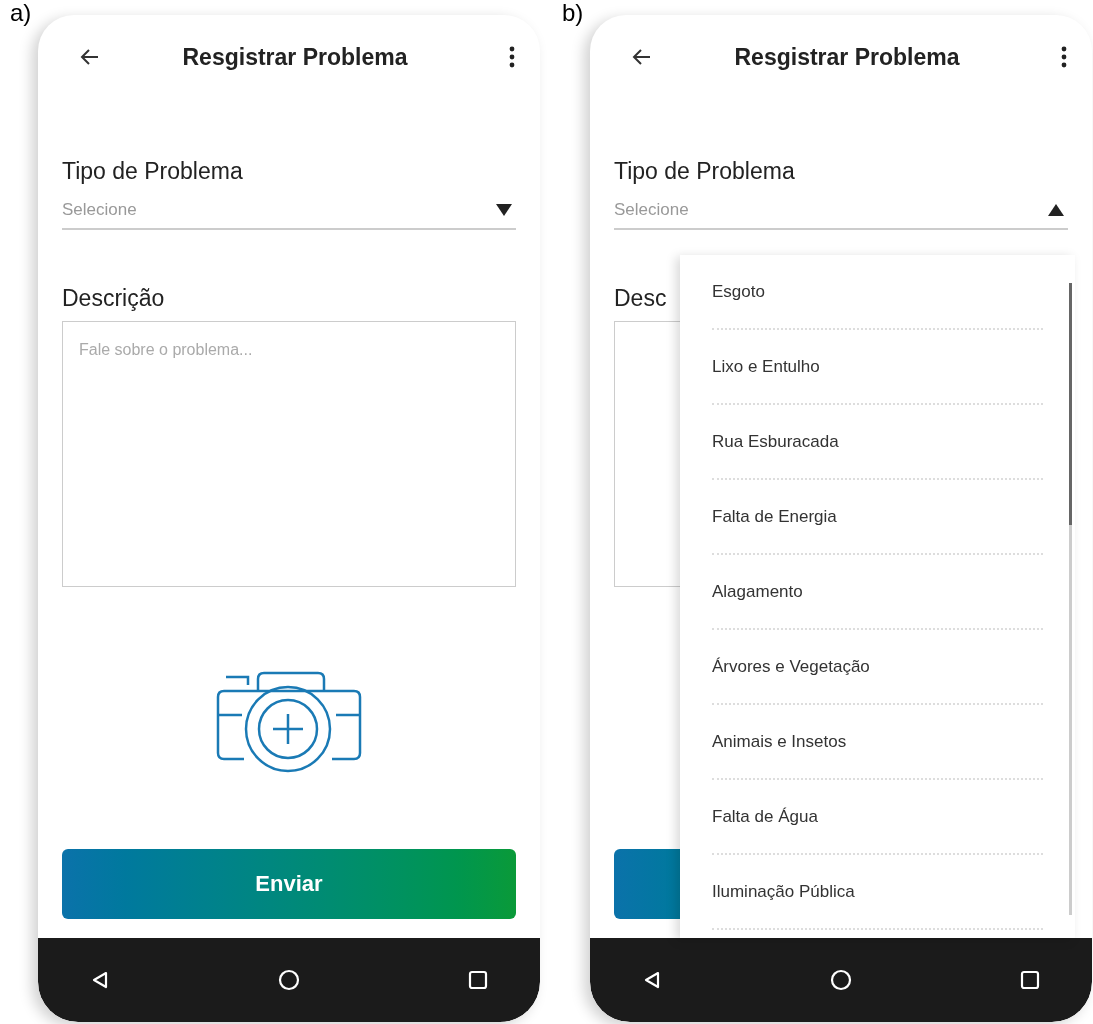 The image size is (1093, 1024). What do you see at coordinates (573, 13) in the screenshot?
I see `panel-label: b)` at bounding box center [573, 13].